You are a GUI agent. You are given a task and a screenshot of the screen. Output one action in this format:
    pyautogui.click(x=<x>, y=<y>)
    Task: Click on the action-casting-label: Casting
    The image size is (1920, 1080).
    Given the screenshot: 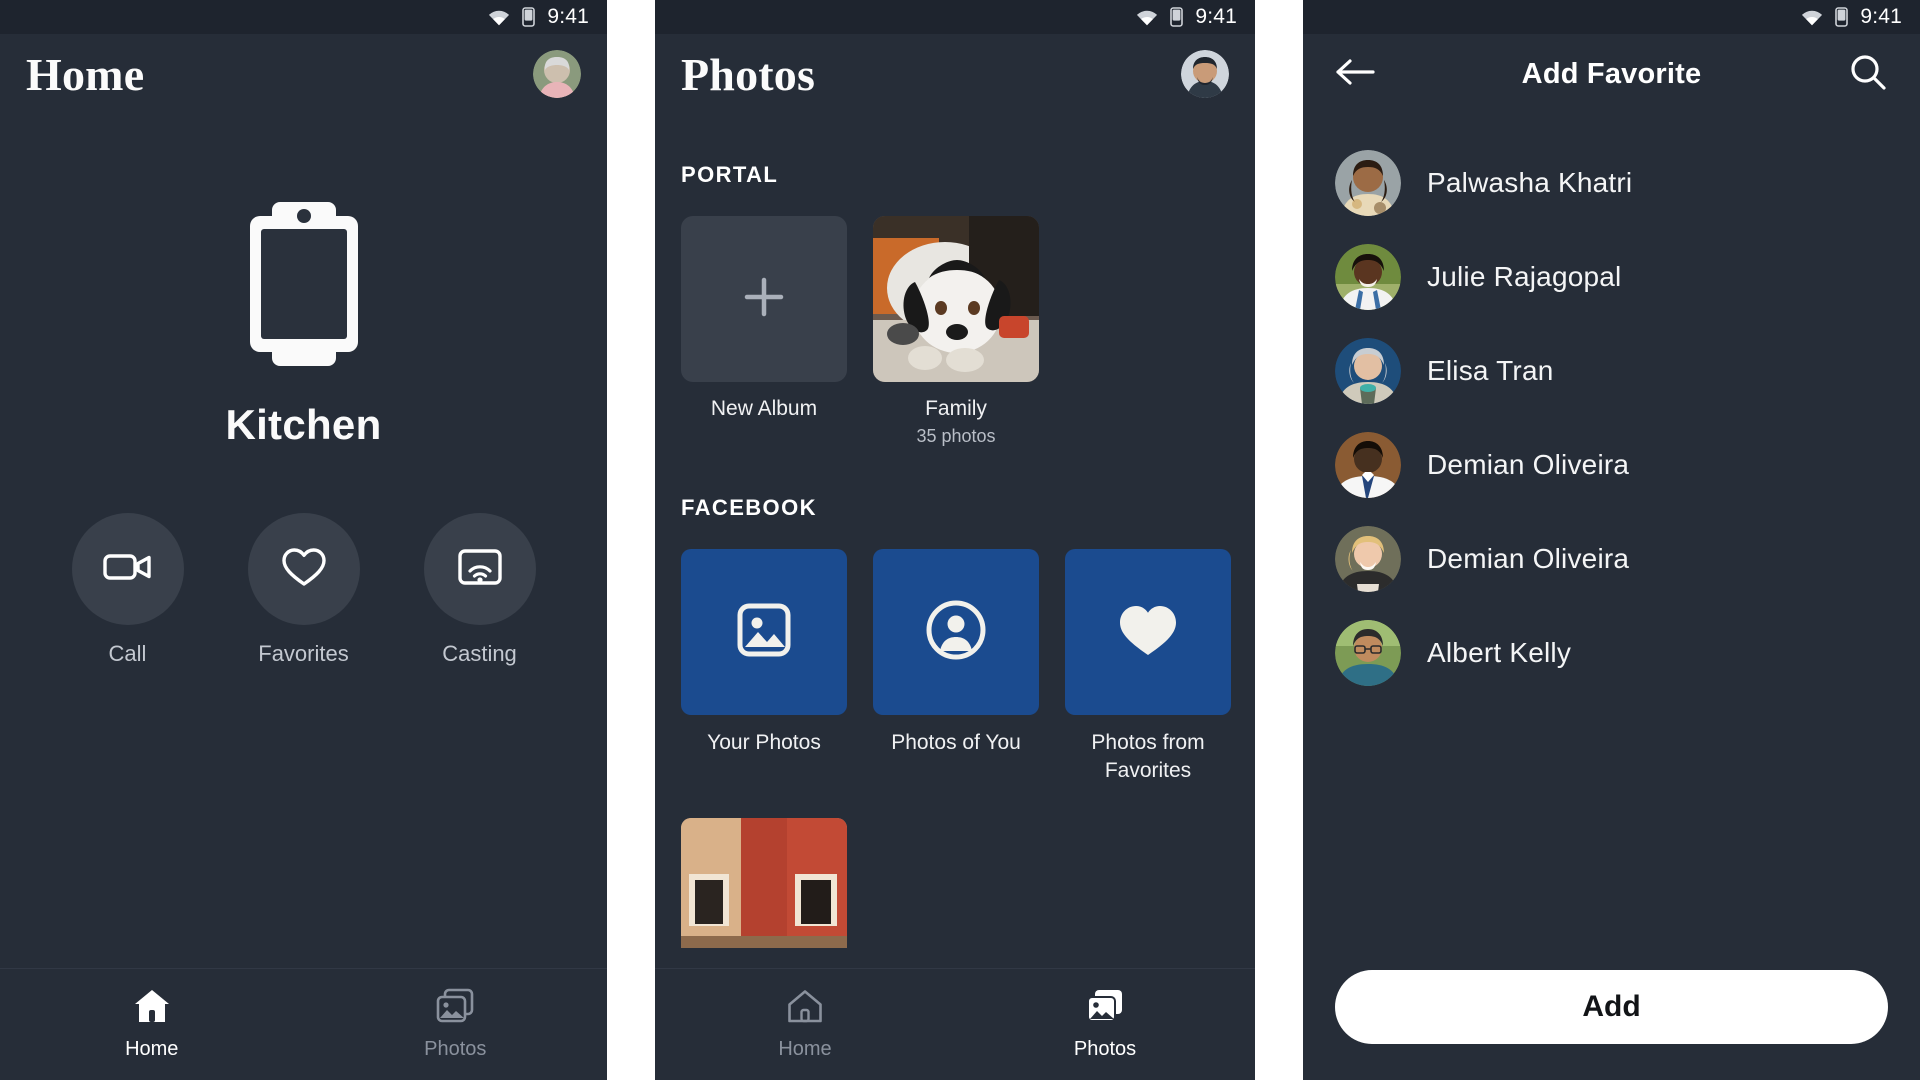 What is the action you would take?
    pyautogui.click(x=479, y=653)
    